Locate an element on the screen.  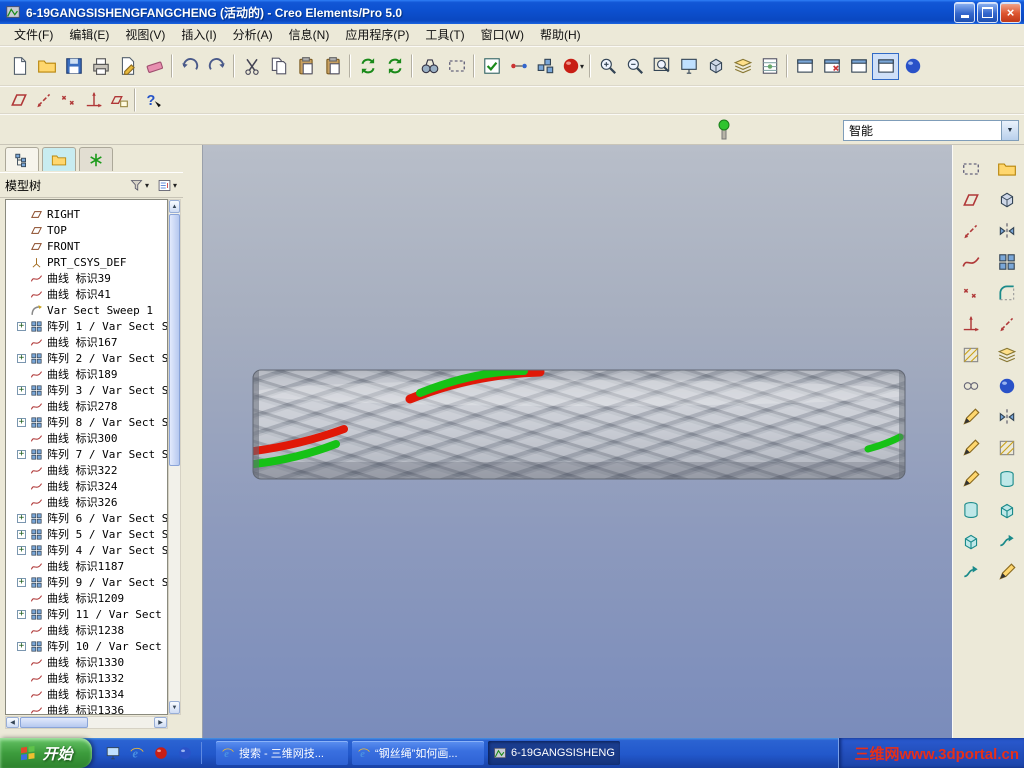
rib-tool is located at coordinates (1007, 448).